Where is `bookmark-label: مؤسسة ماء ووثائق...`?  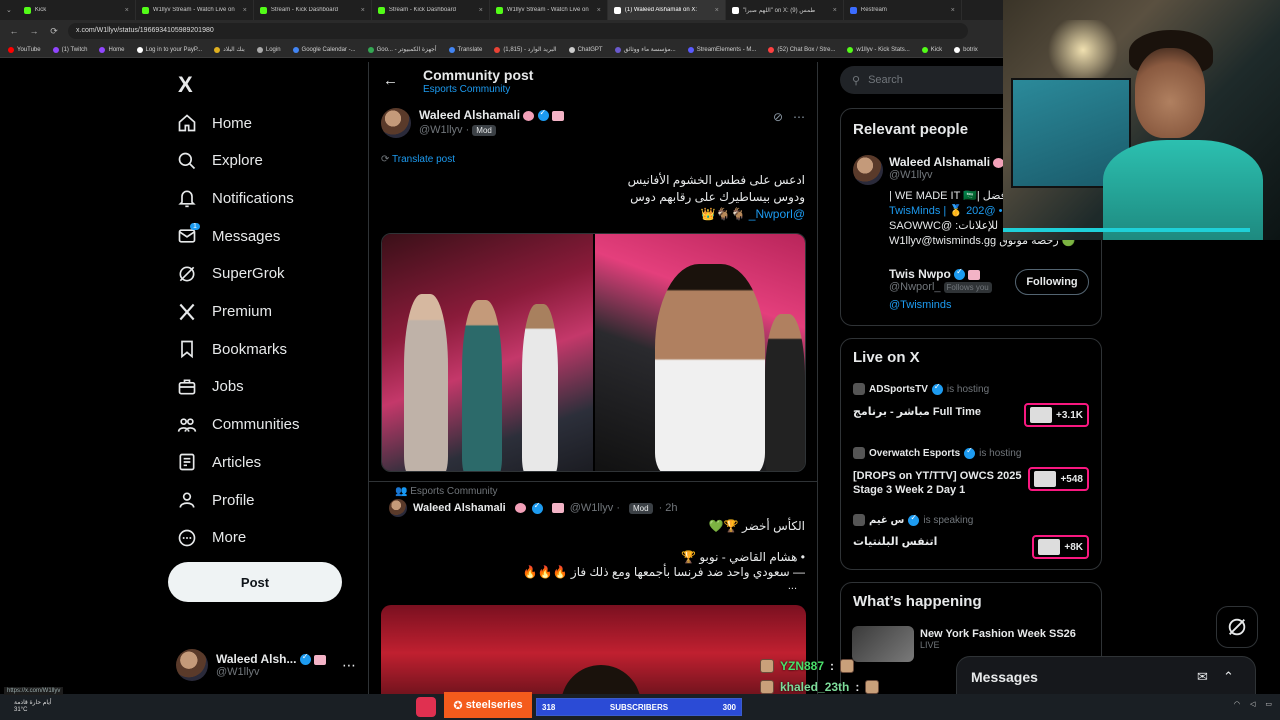
bookmark-label: مؤسسة ماء ووثائق... is located at coordinates (649, 50).